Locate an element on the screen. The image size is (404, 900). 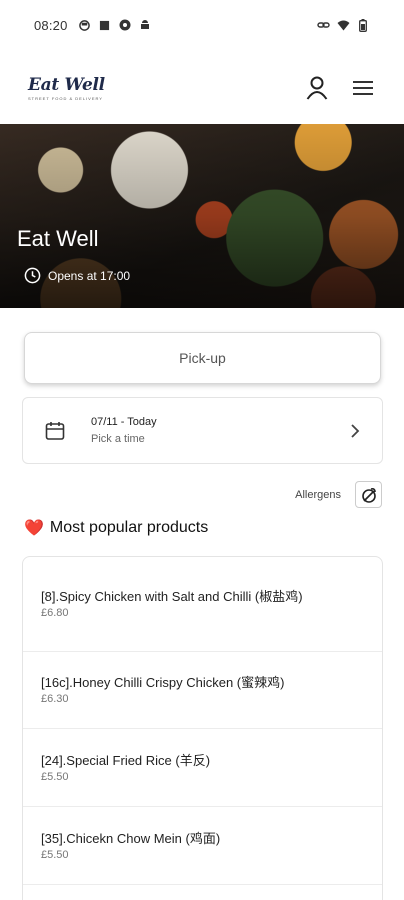
chevron-right-icon is located at coordinates (355, 430).